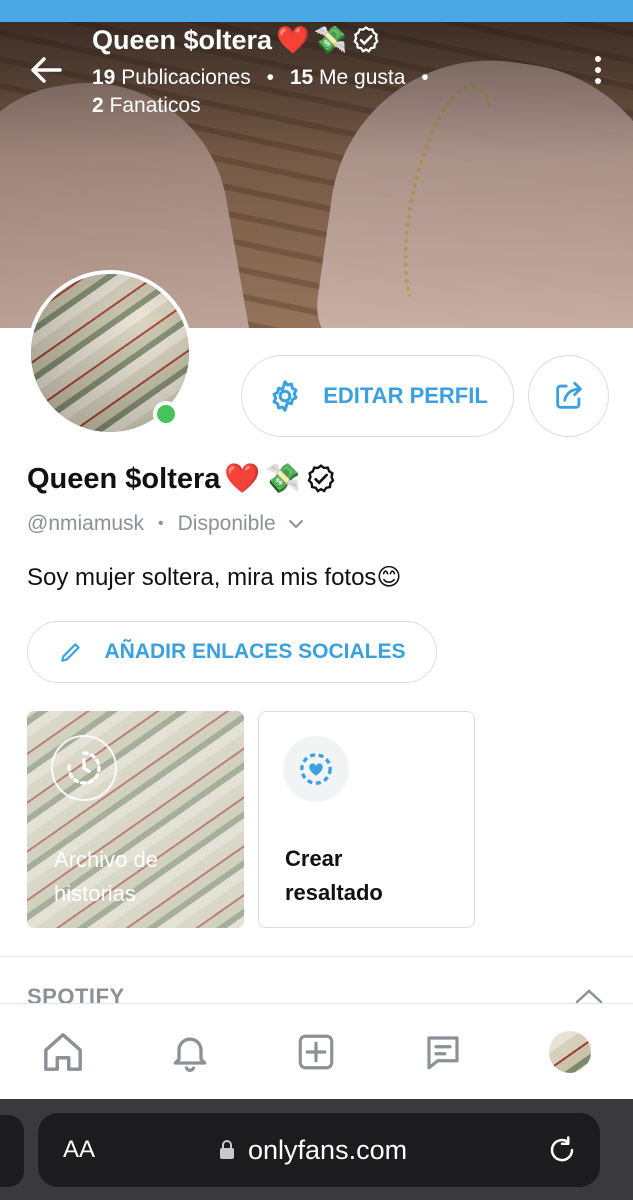 The width and height of the screenshot is (633, 1200). Describe the element at coordinates (295, 524) in the screenshot. I see `chevron-down-icon` at that location.